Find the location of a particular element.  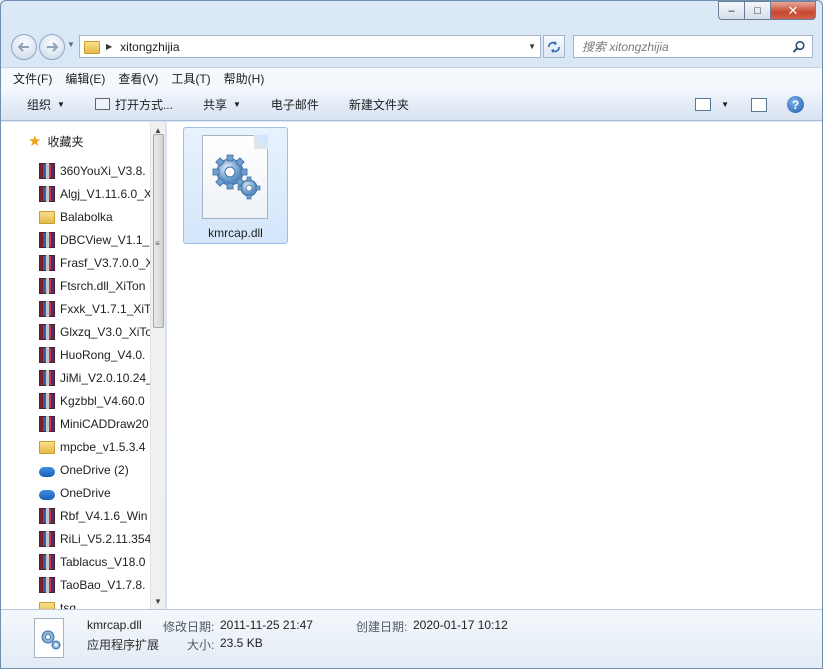

sidebar-item: mpcbe_v1.5.3.4 is located at coordinates (75, 446).